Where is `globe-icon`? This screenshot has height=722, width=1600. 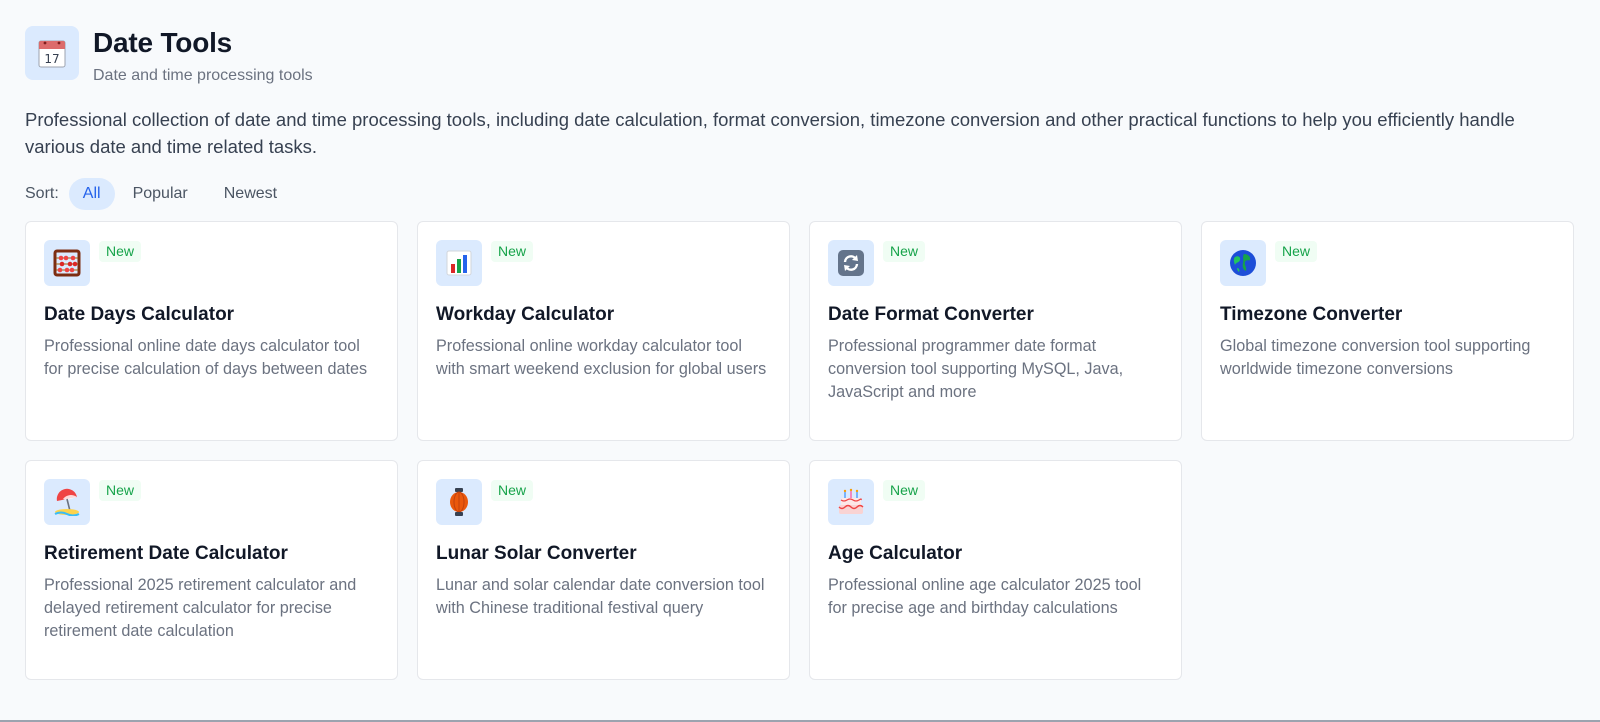
globe-icon is located at coordinates (1243, 263).